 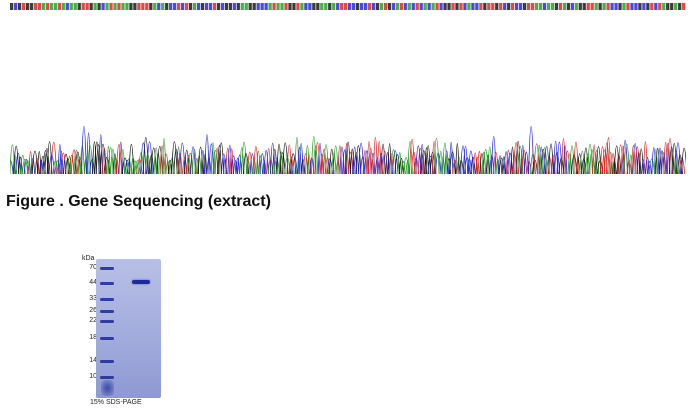 I want to click on marker-label-18: 18, so click(x=93, y=337).